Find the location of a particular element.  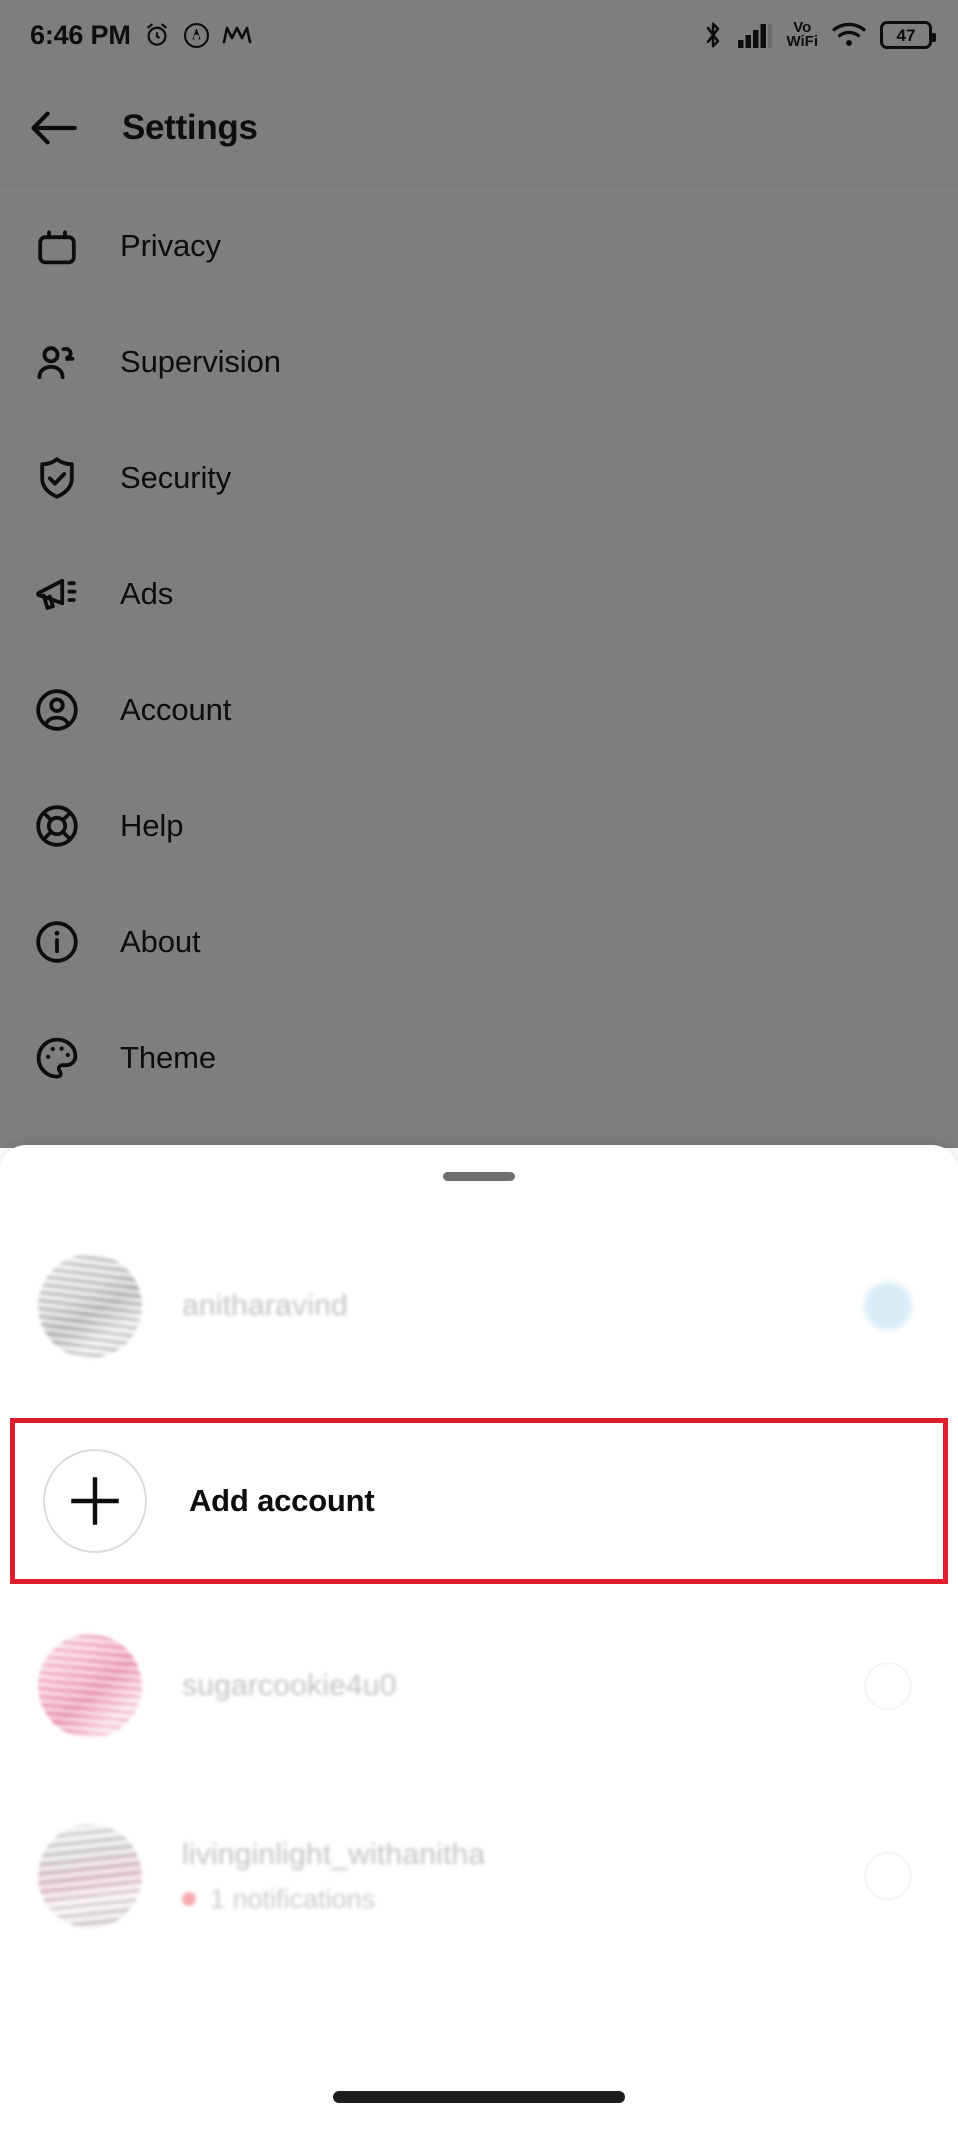

account-text: livinginlight_withanitha 1 notifications is located at coordinates (333, 1876).